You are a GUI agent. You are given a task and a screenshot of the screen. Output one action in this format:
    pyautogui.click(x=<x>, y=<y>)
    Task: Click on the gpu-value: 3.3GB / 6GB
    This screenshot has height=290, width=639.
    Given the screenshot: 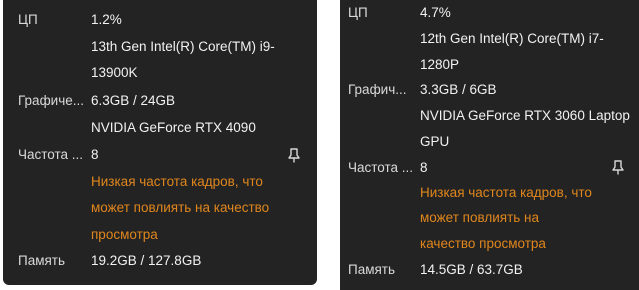 What is the action you would take?
    pyautogui.click(x=458, y=89)
    